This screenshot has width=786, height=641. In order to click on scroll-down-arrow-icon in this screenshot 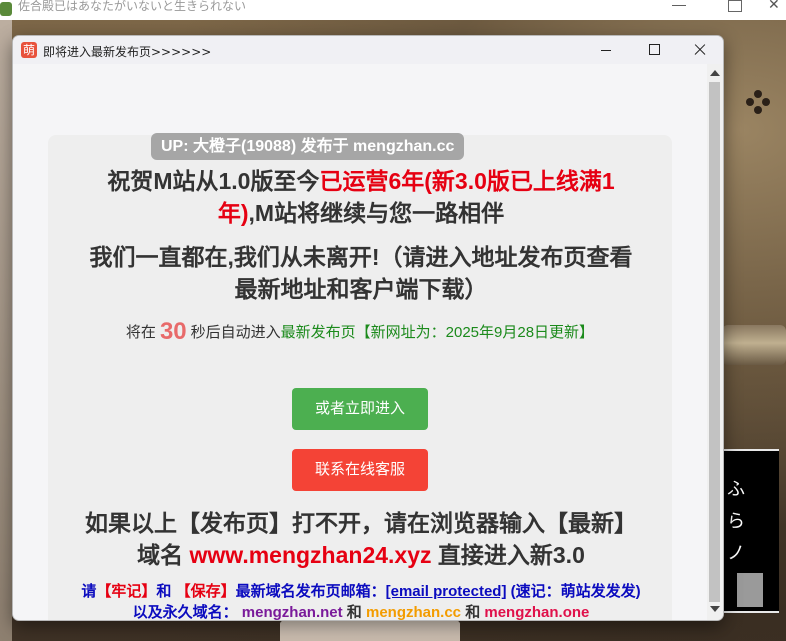, I will do `click(715, 609)`.